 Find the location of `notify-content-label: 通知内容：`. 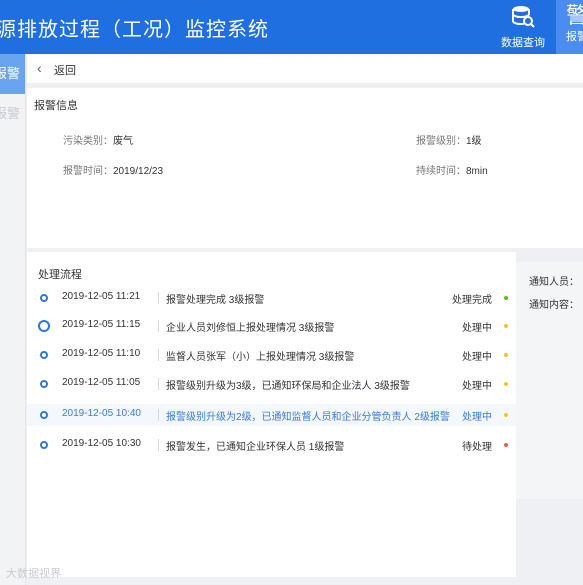

notify-content-label: 通知内容： is located at coordinates (554, 305).